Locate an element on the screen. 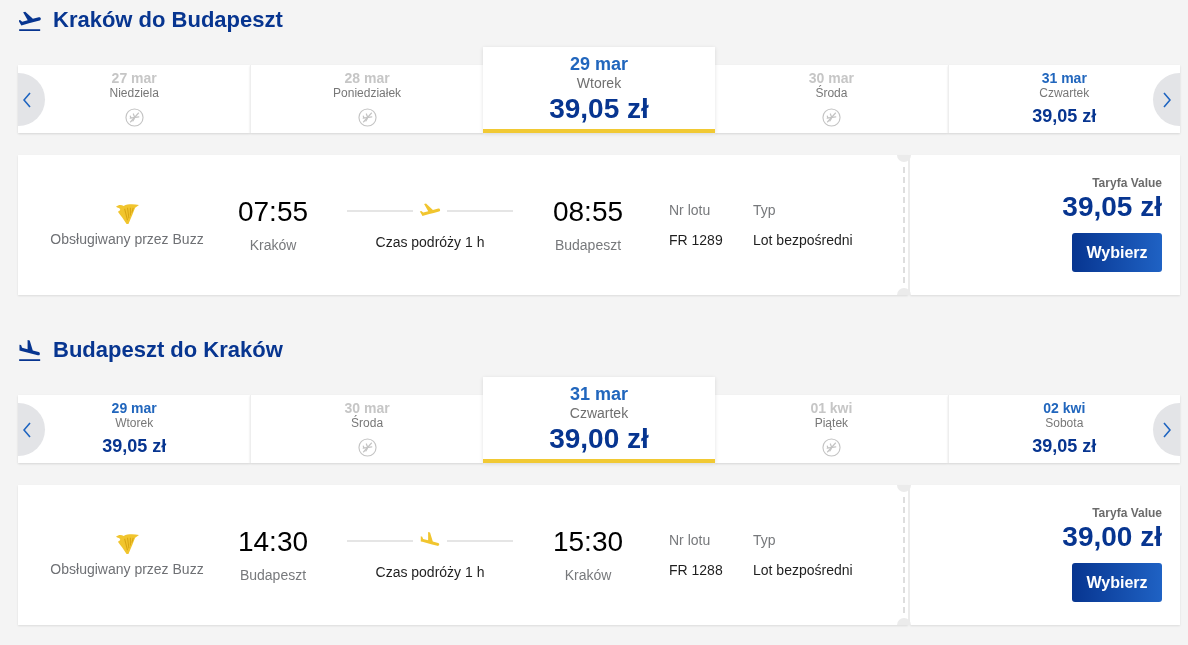 This screenshot has width=1188, height=645. departure-city: Budapeszt is located at coordinates (273, 575).